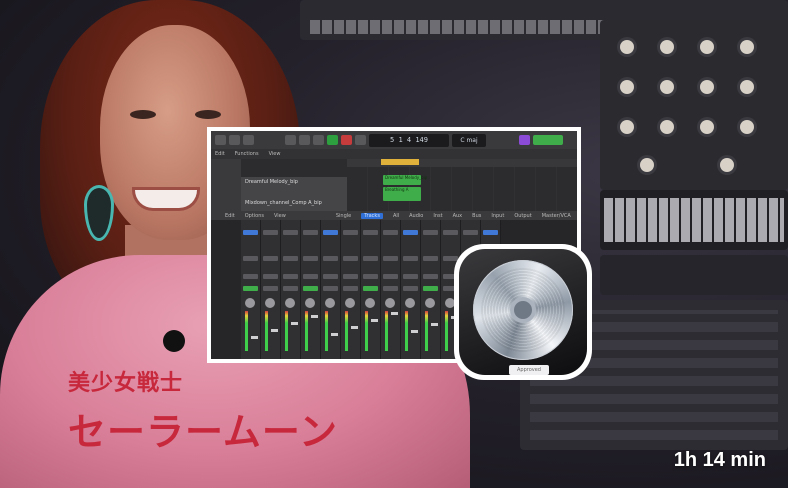 The width and height of the screenshot is (788, 488). Describe the element at coordinates (220, 154) in the screenshot. I see `menu-edit: Edit` at that location.